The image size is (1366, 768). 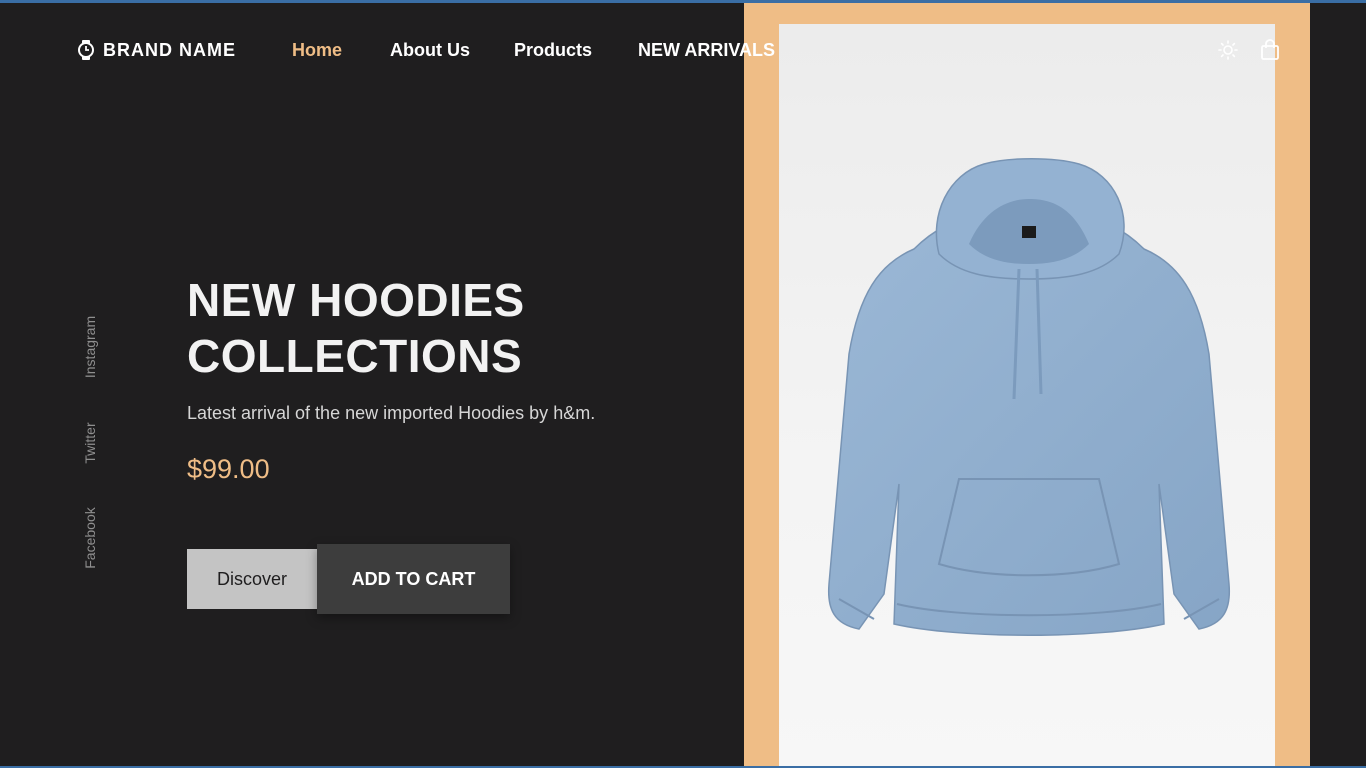 What do you see at coordinates (317, 50) in the screenshot?
I see `nav-link-home: Home` at bounding box center [317, 50].